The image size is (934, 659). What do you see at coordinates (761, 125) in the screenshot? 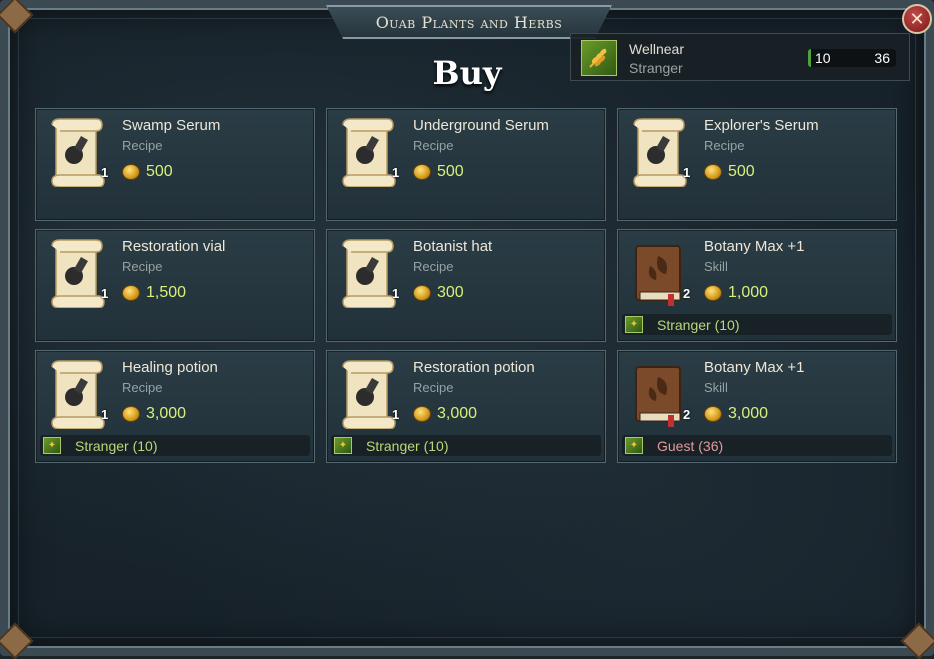
I see `item-name: Explorer's Serum` at bounding box center [761, 125].